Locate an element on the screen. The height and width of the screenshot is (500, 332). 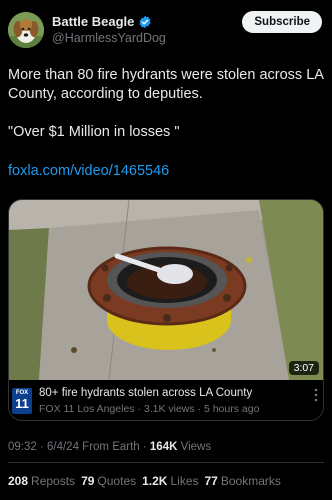
bookmarks-count: 77 is located at coordinates (211, 481).